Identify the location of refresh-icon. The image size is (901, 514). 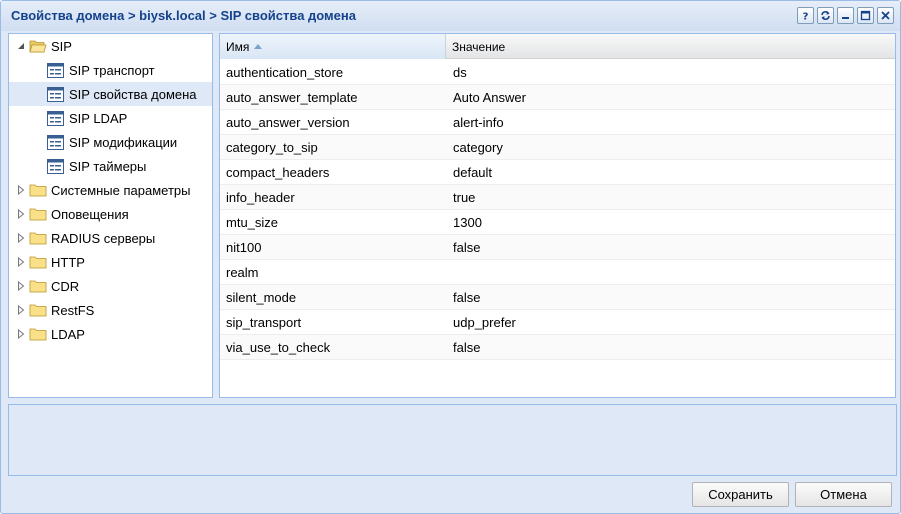
(825, 15).